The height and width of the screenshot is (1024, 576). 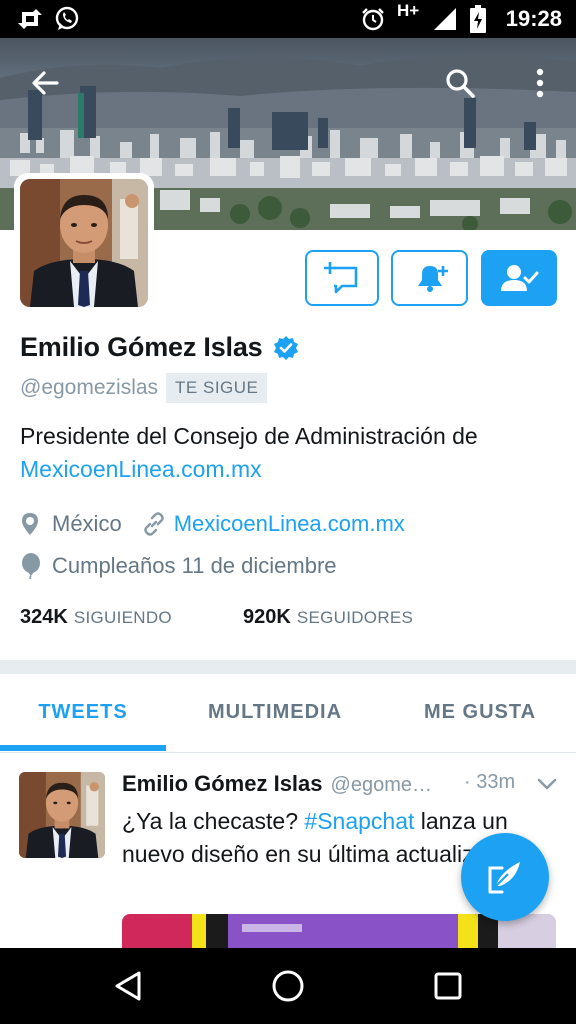 I want to click on notifications-button, so click(x=429, y=278).